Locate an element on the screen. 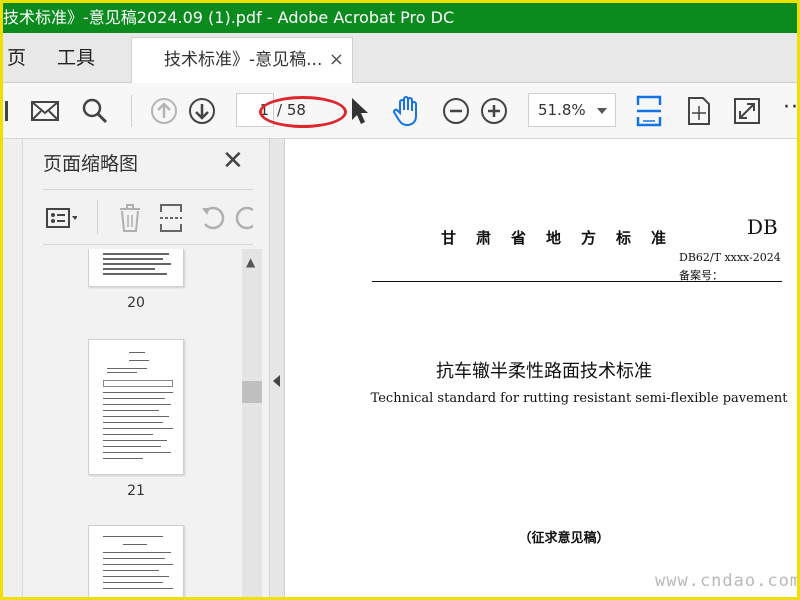 This screenshot has height=600, width=800. page-up-icon is located at coordinates (164, 111).